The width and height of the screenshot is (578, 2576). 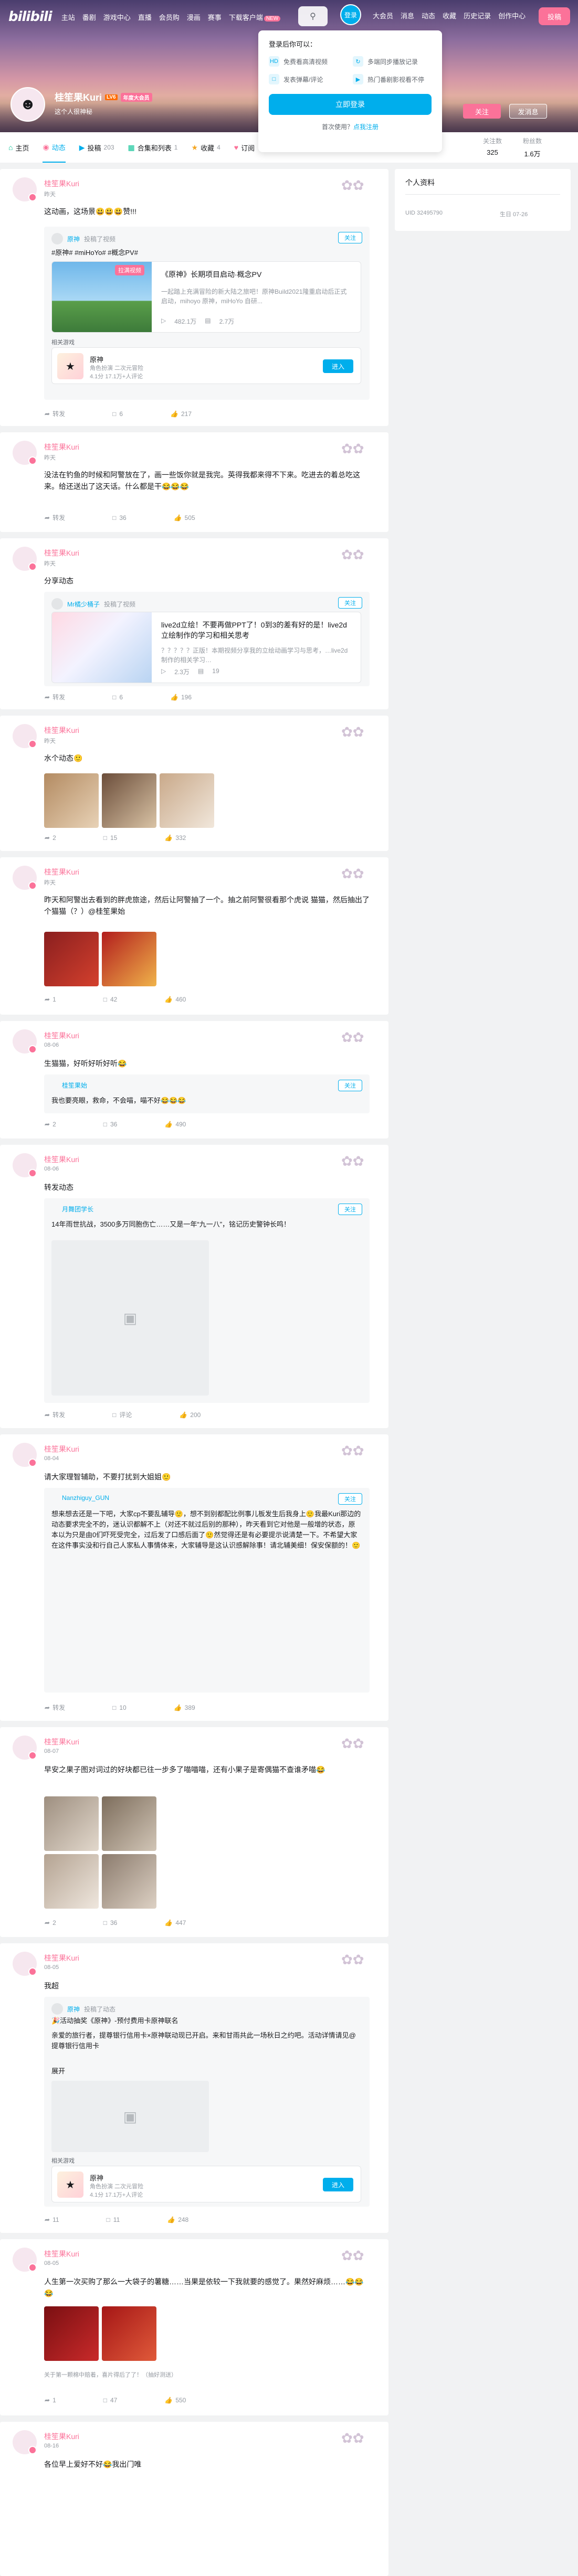 I want to click on bilibili-logo: bilibili, so click(x=30, y=17).